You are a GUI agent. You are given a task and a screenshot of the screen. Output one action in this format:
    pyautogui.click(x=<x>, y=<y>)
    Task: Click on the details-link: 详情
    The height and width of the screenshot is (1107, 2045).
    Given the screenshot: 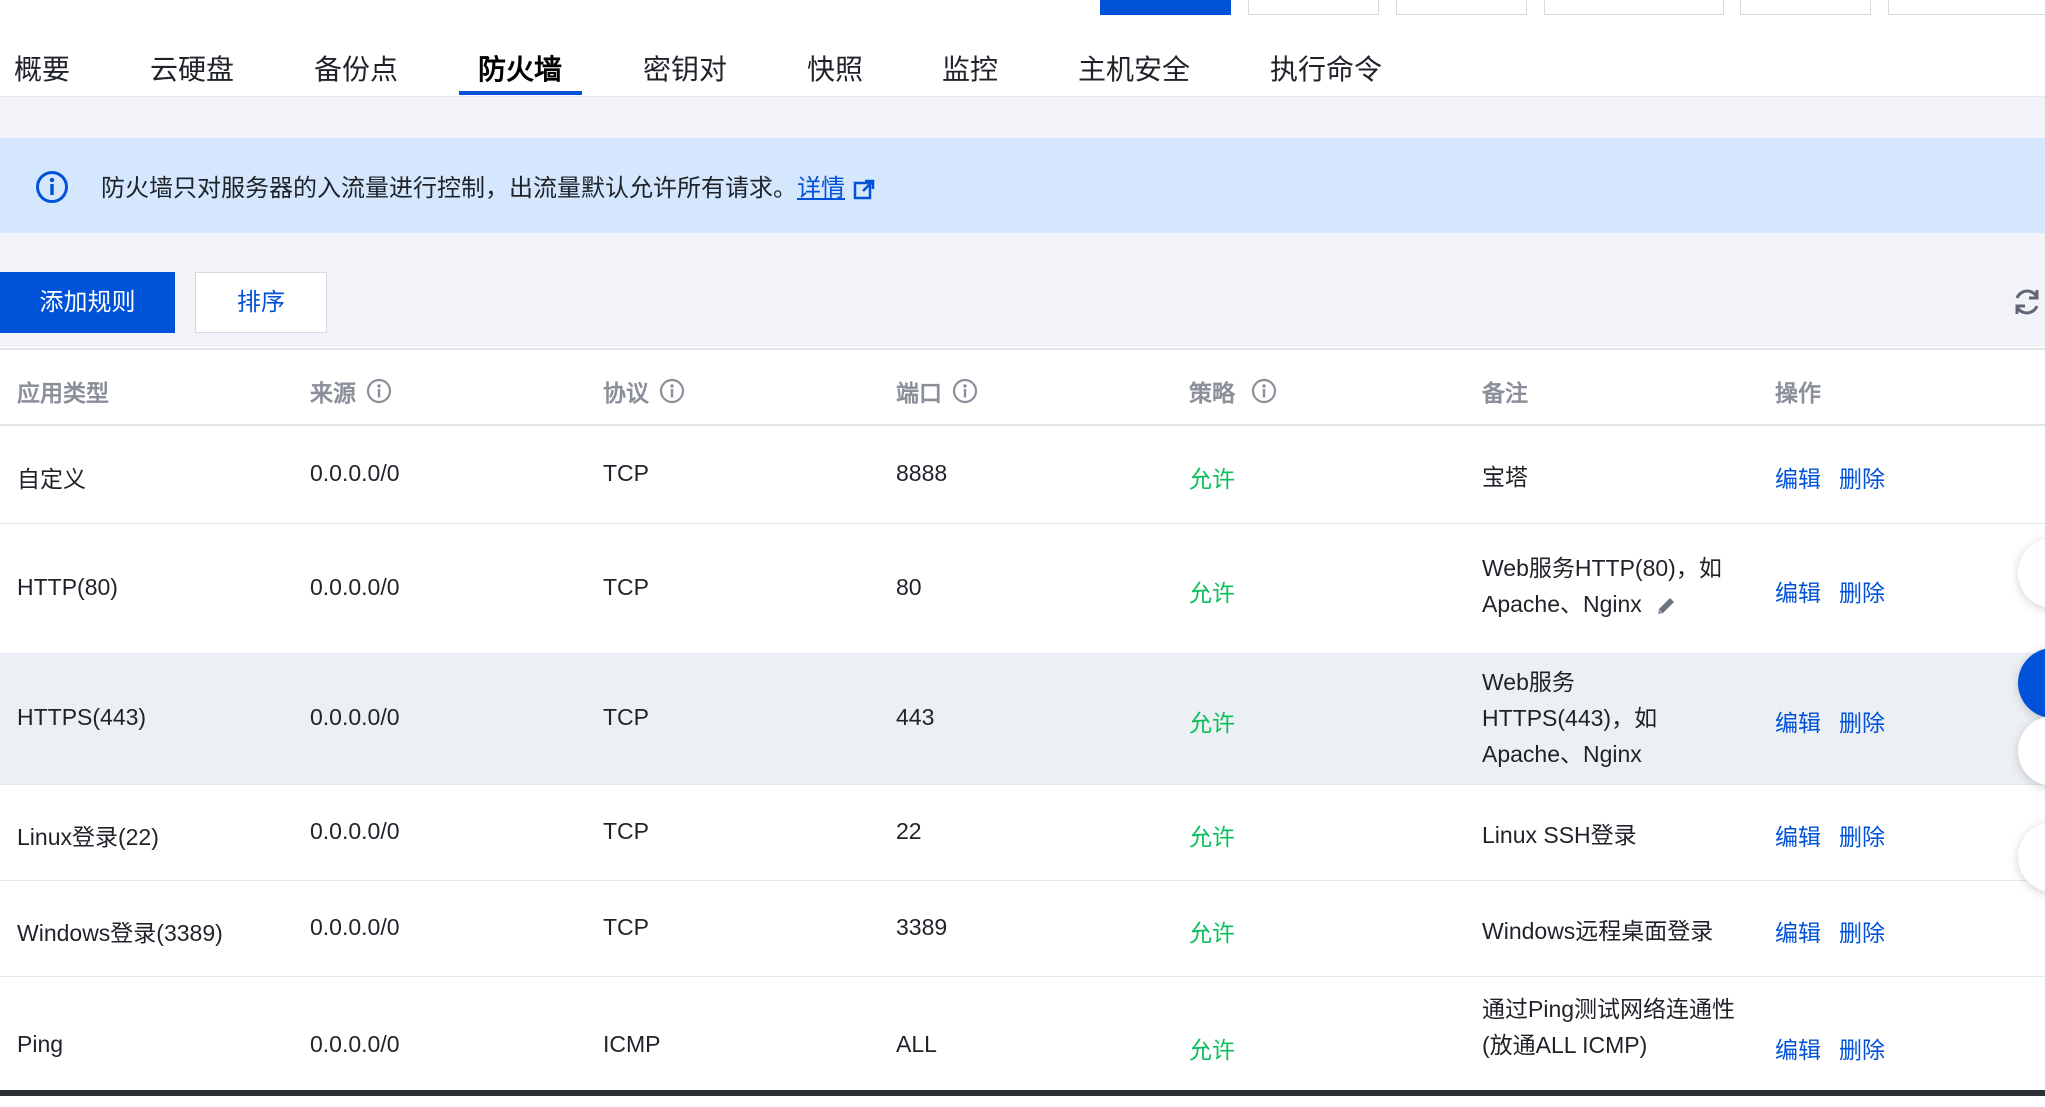 What is the action you would take?
    pyautogui.click(x=821, y=188)
    